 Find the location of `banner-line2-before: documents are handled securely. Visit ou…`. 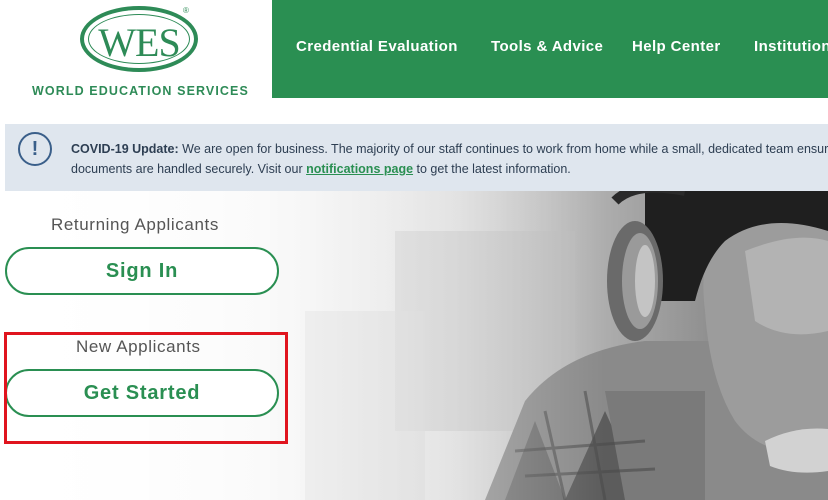

banner-line2-before: documents are handled securely. Visit ou… is located at coordinates (189, 169).